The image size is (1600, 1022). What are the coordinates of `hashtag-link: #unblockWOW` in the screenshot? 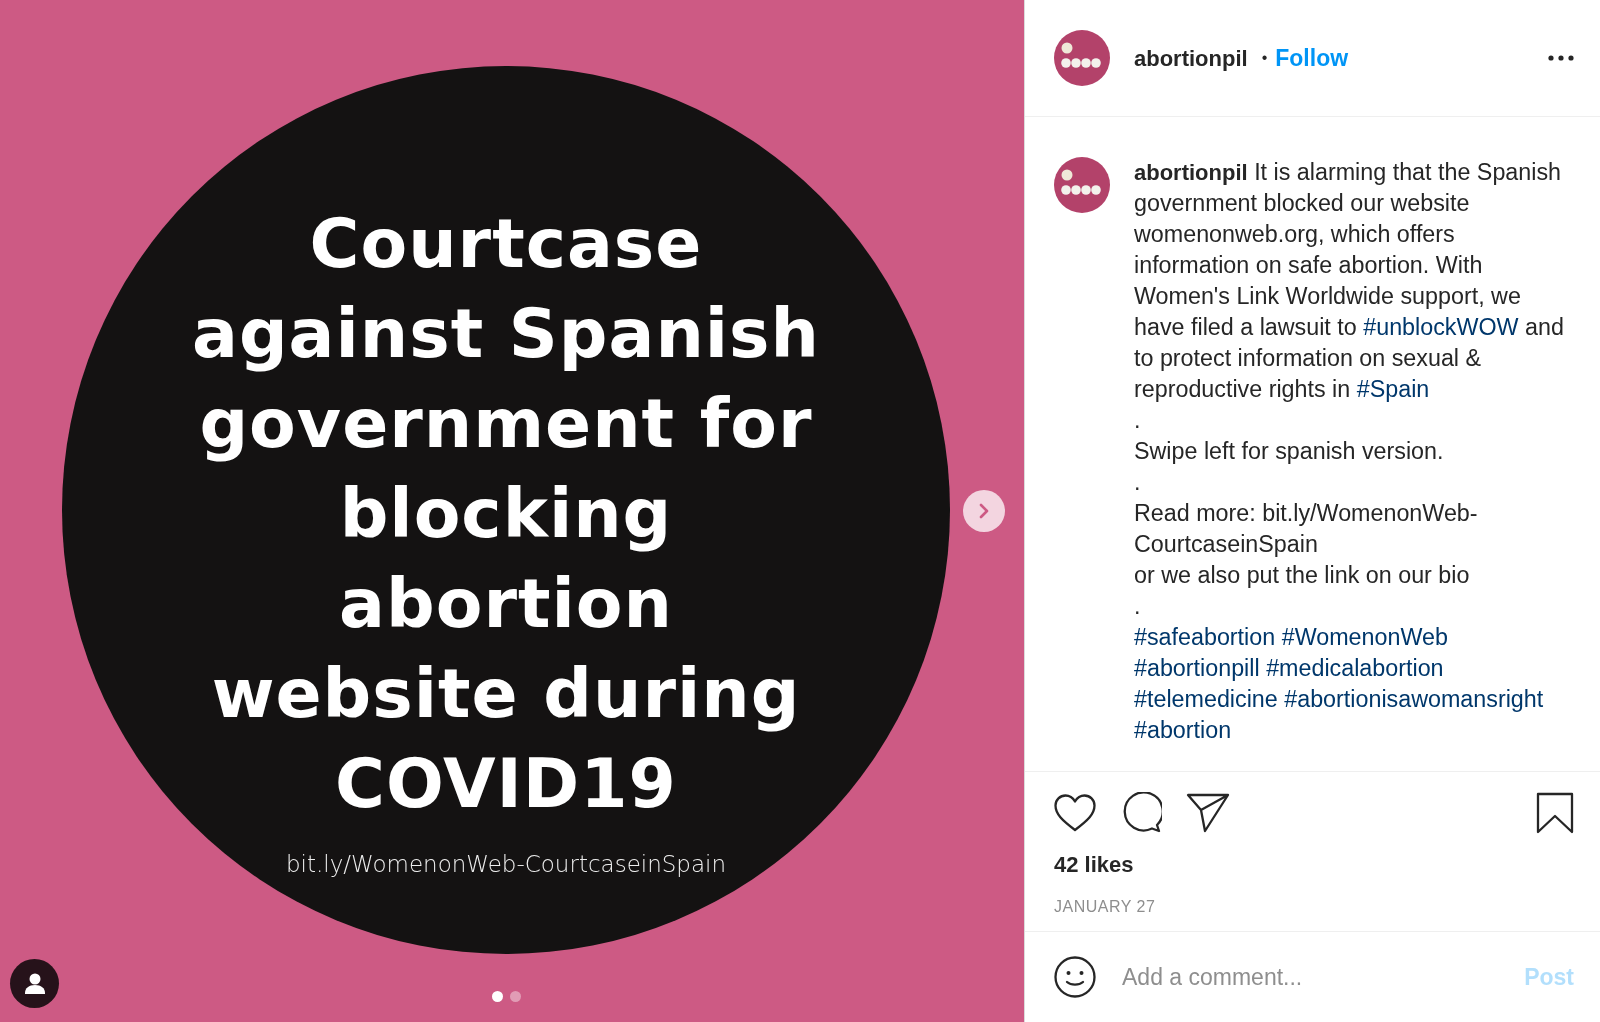 It's located at (1441, 327).